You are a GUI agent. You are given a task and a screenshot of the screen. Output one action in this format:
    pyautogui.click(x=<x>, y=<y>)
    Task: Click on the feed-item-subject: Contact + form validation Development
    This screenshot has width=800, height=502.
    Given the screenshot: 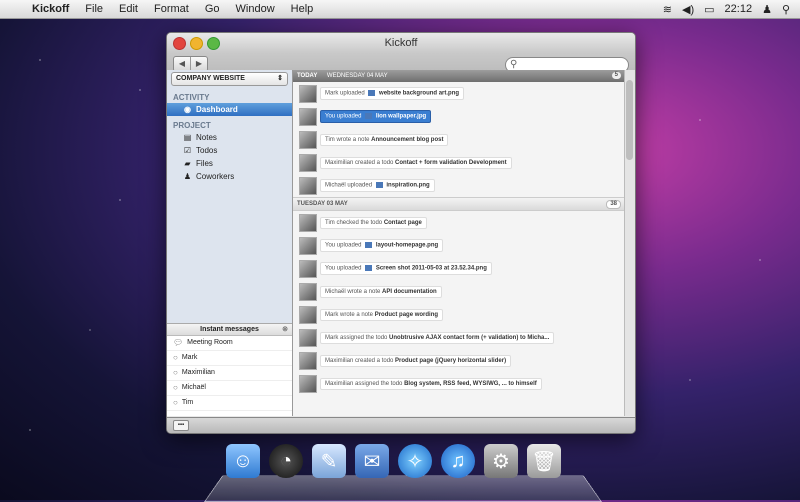 What is the action you would take?
    pyautogui.click(x=451, y=163)
    